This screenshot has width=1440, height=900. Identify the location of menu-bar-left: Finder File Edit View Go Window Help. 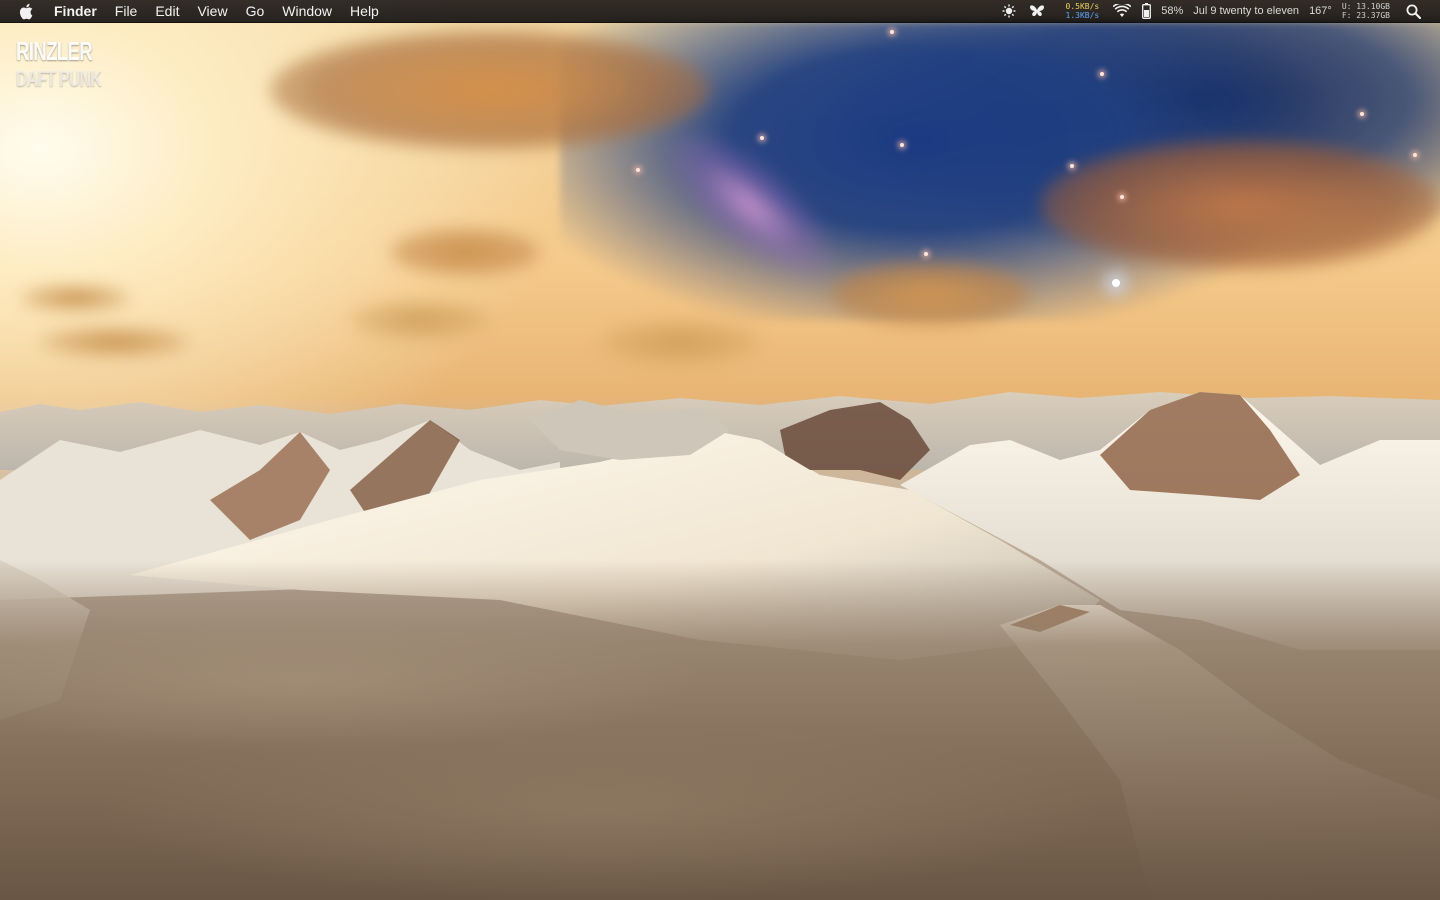
(198, 11).